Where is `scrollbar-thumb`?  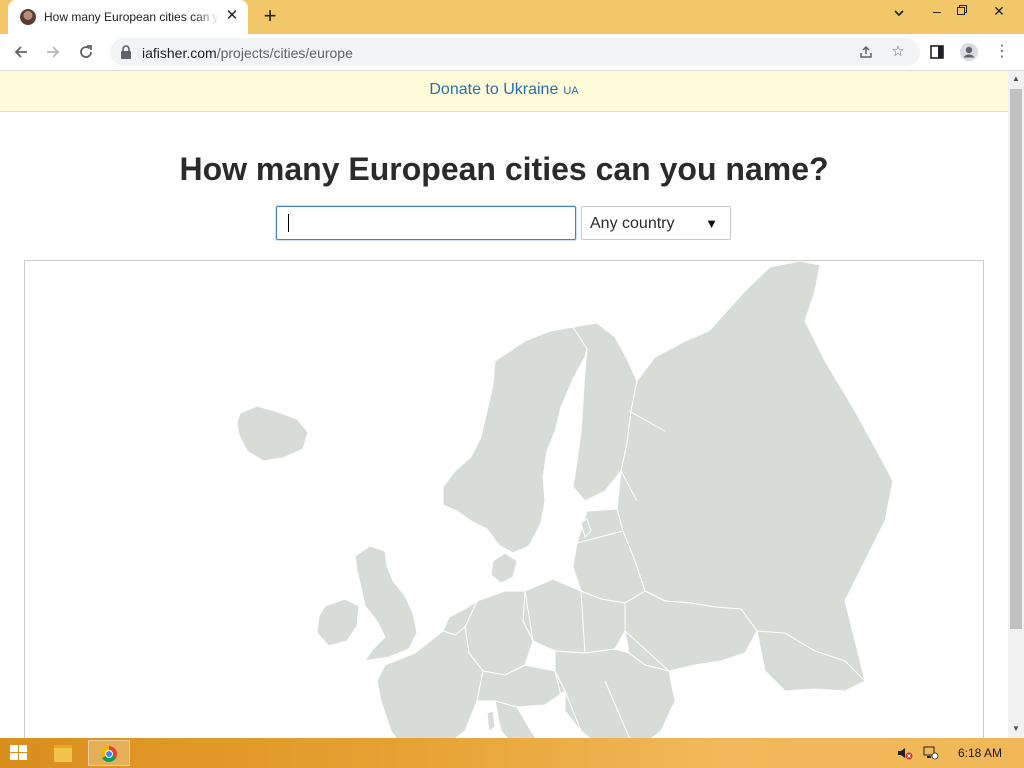 scrollbar-thumb is located at coordinates (1016, 359).